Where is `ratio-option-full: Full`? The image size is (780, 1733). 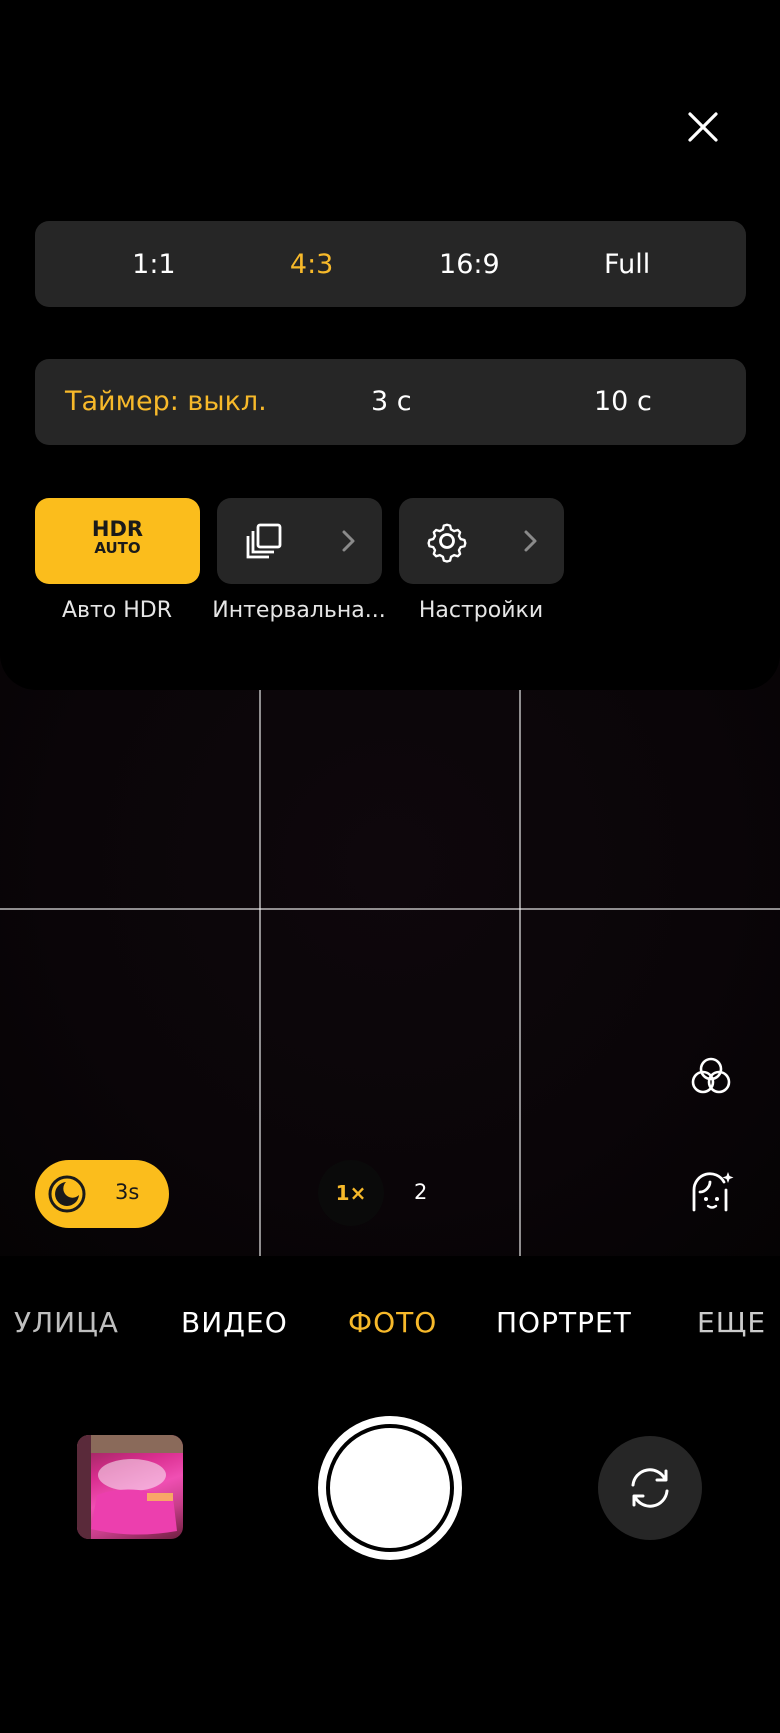 ratio-option-full: Full is located at coordinates (627, 264).